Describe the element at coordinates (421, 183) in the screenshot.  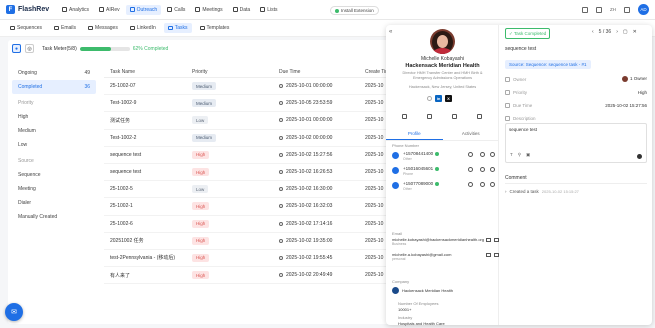
I see `phone-number: +15077089000` at that location.